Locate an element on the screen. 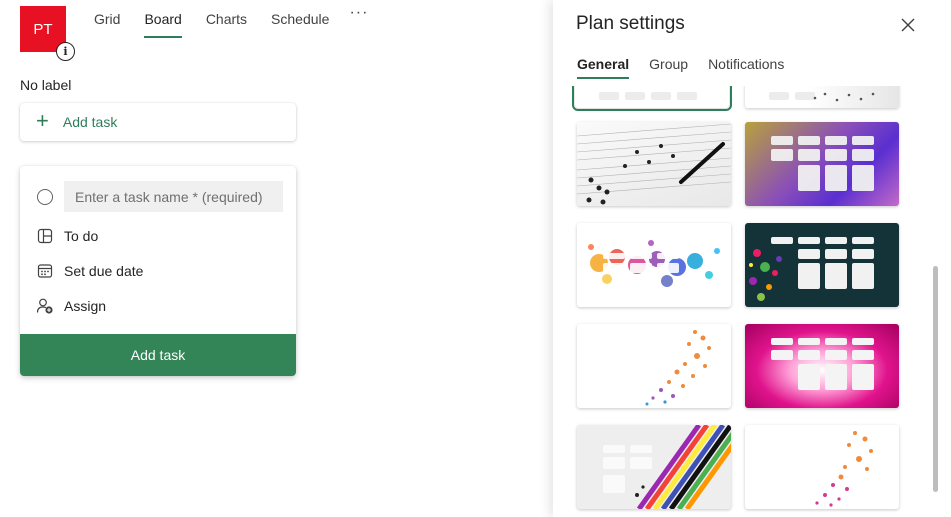 Image resolution: width=951 pixels, height=517 pixels. info-icon: i is located at coordinates (65, 51).